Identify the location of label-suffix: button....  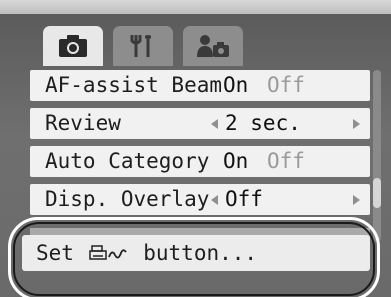
(200, 253).